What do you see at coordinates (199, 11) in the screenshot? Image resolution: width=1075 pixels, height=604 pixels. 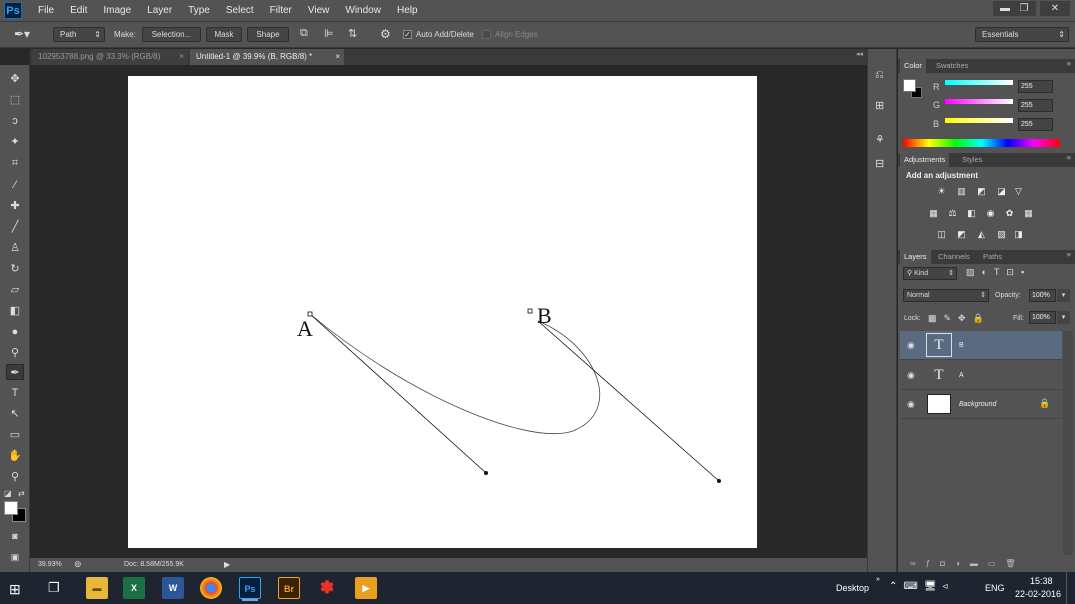 I see `menu-type: Type` at bounding box center [199, 11].